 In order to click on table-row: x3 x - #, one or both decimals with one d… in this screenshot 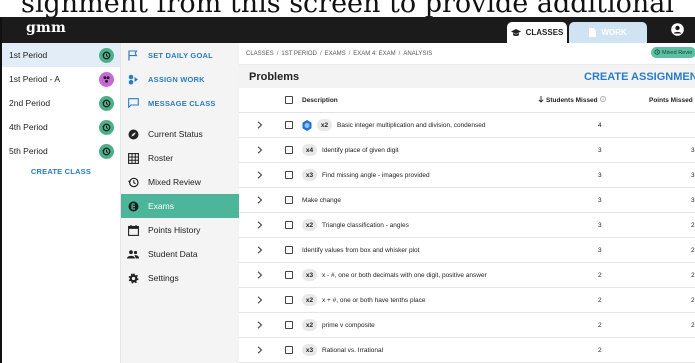, I will do `click(467, 275)`.